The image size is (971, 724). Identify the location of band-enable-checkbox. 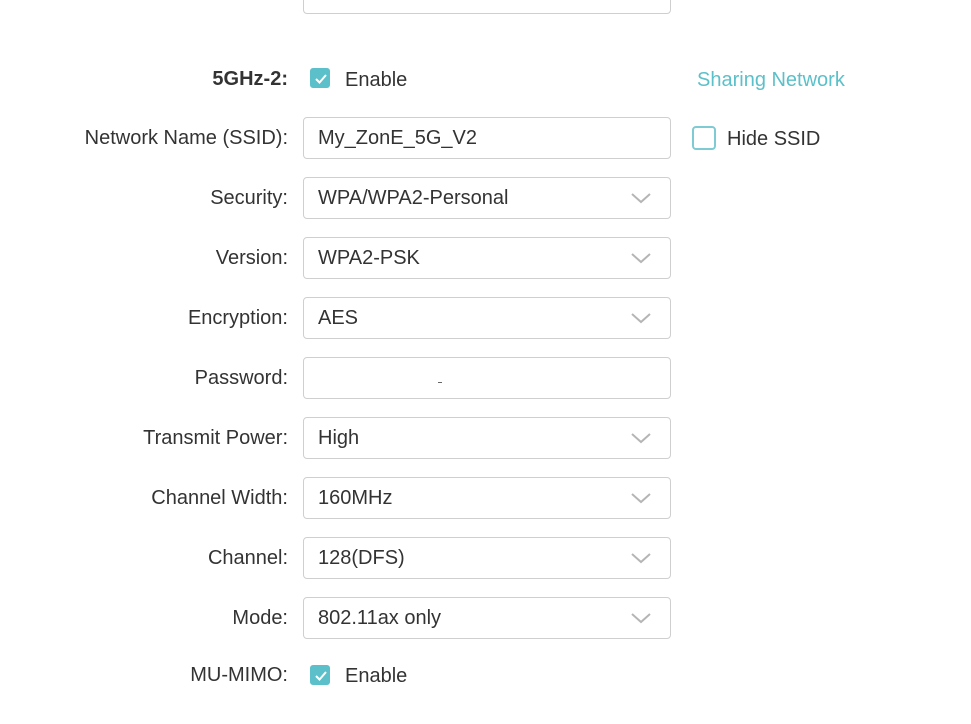
(320, 78).